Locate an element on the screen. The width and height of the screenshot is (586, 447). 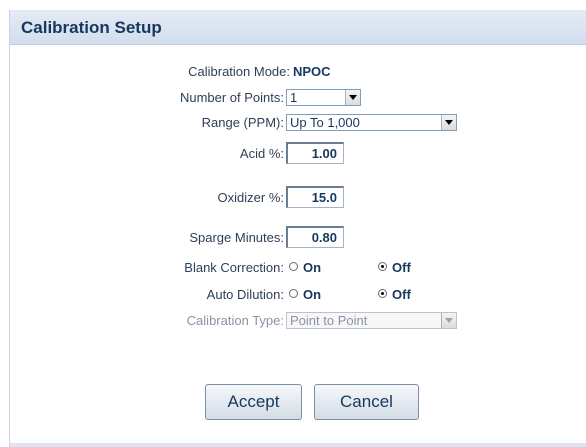
range-value: Up To 1,000 is located at coordinates (325, 122).